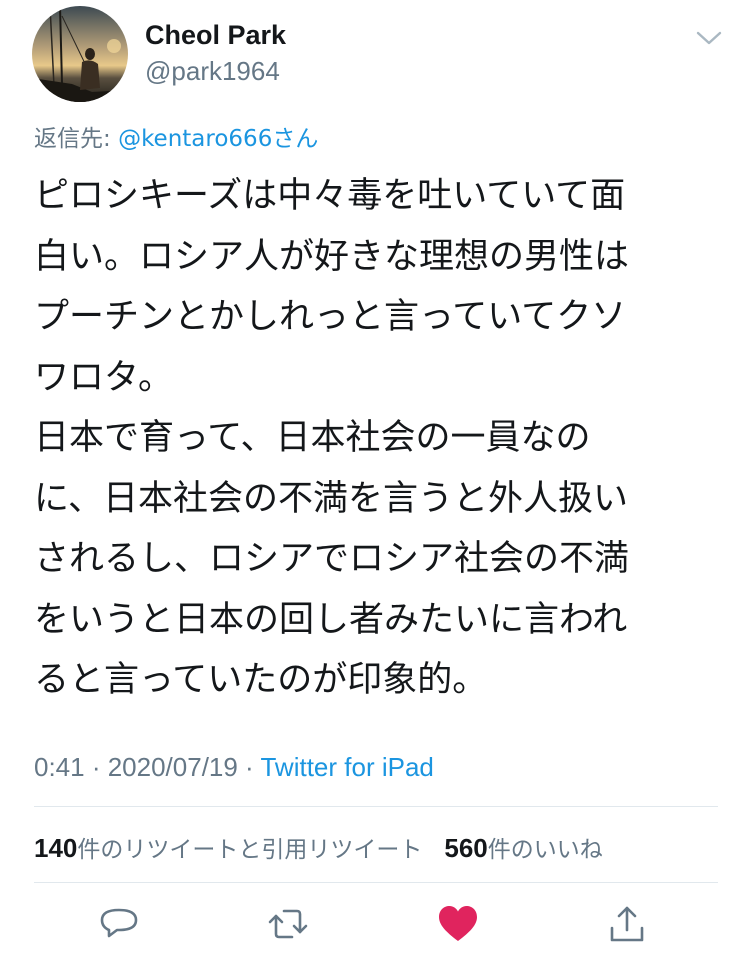 Image resolution: width=750 pixels, height=966 pixels. Describe the element at coordinates (261, 680) in the screenshot. I see `tweet-text-line: ると言っていたのが印象的。` at that location.